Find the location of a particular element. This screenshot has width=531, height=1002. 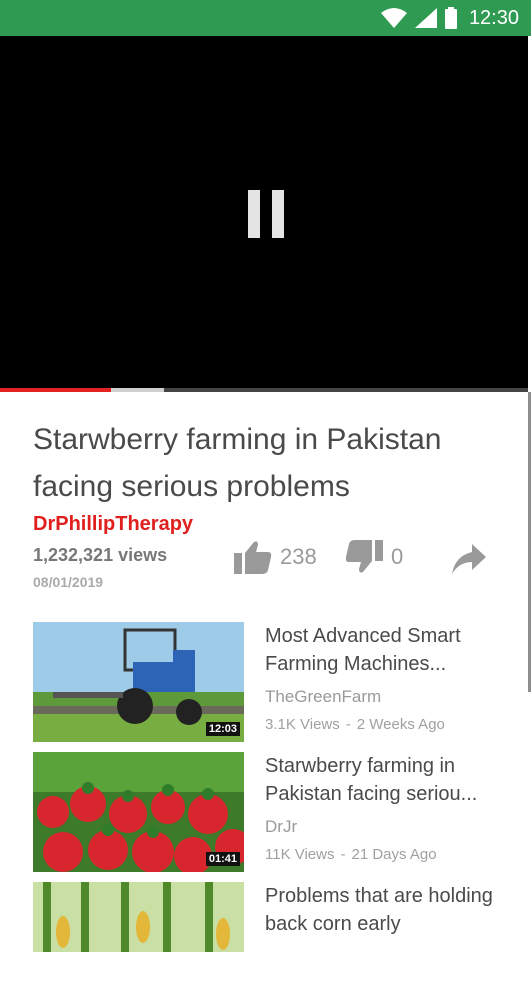

related-meta: 11K Views -21 Days Ago is located at coordinates (351, 854).